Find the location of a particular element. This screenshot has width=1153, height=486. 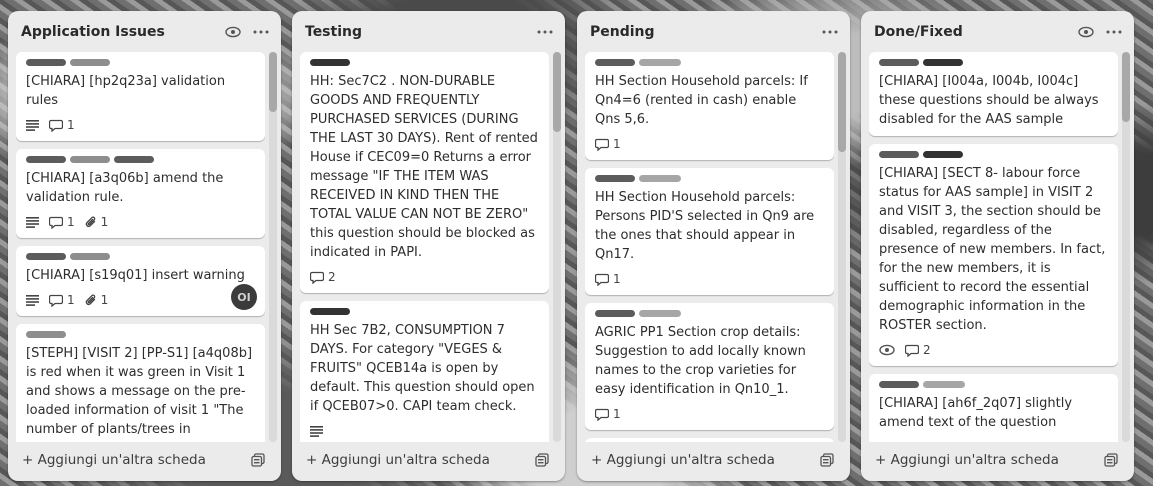

comments-badge: 2 is located at coordinates (918, 350).